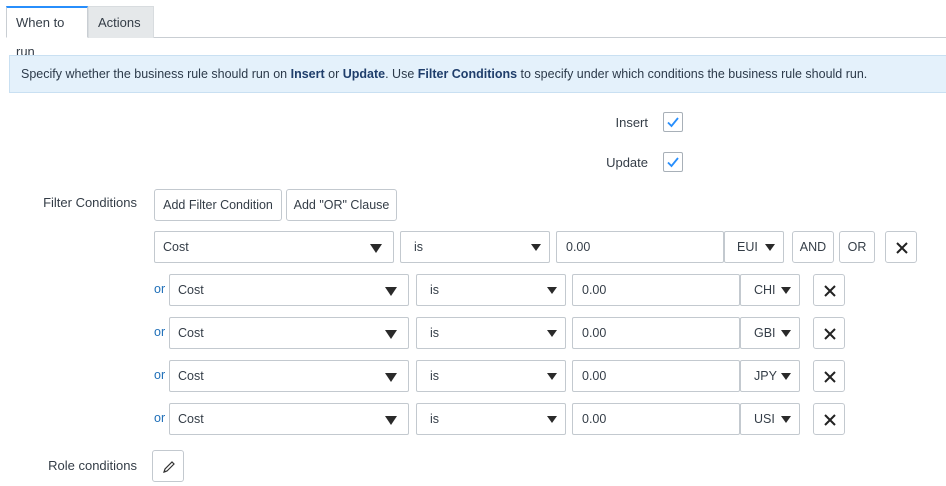 This screenshot has height=486, width=946. I want to click on insert-checkbox, so click(673, 122).